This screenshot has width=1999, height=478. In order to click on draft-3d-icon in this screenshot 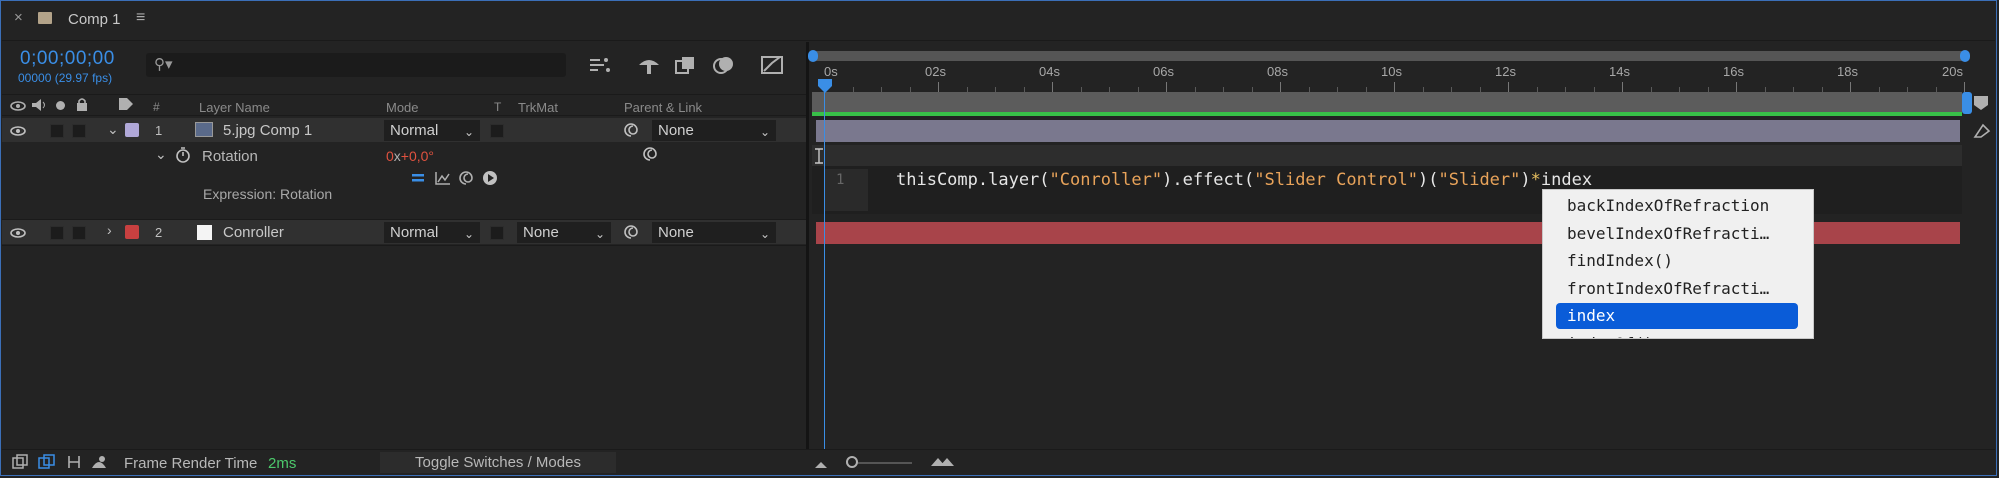, I will do `click(599, 65)`.